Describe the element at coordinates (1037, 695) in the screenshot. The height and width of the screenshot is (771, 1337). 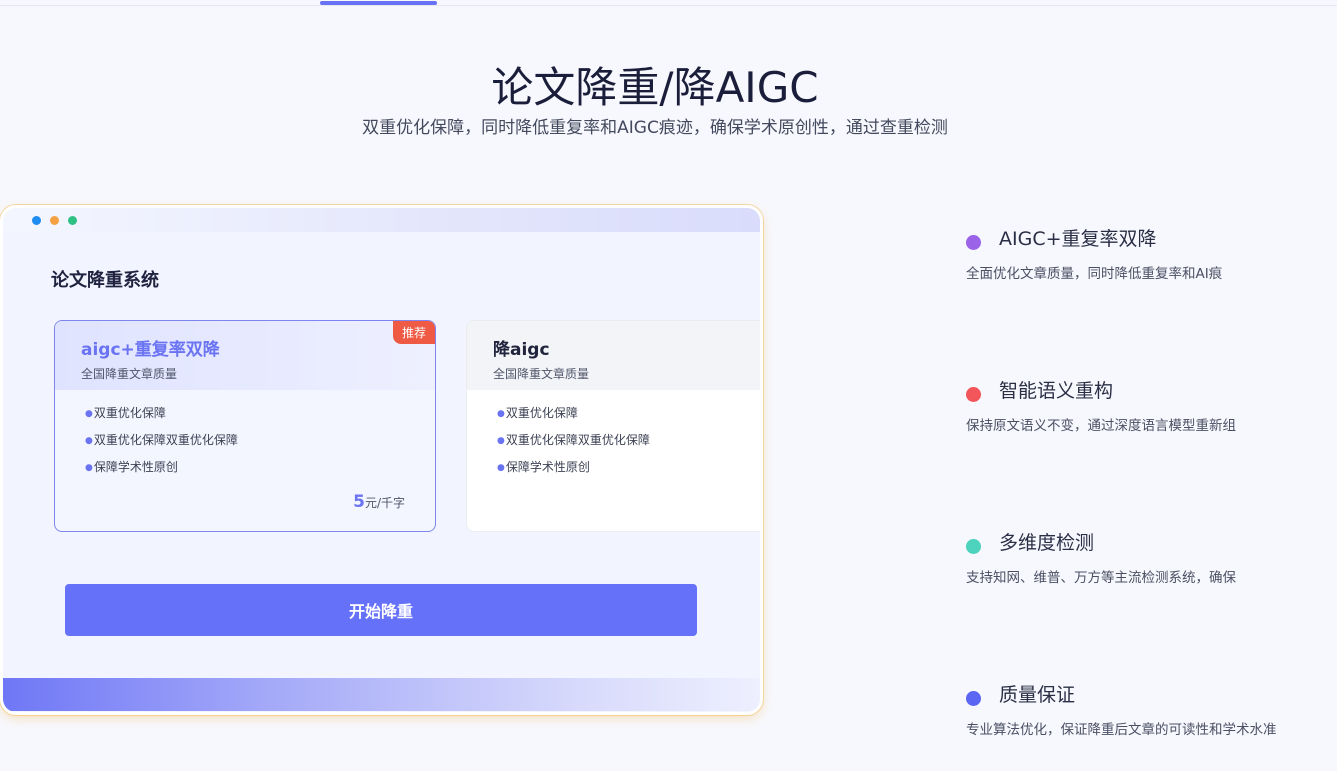
I see `feature-title: 质量保证` at that location.